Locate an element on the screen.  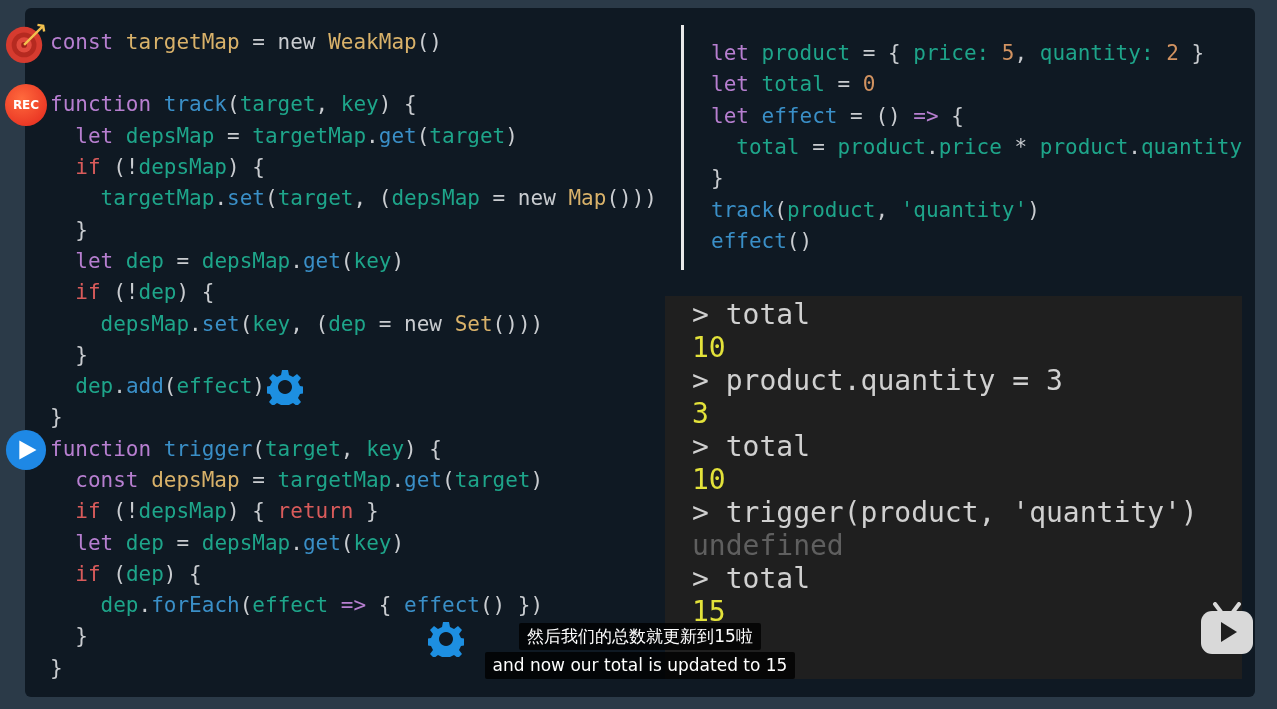
code-line: const targetMap = new WeakMap() is located at coordinates (246, 43).